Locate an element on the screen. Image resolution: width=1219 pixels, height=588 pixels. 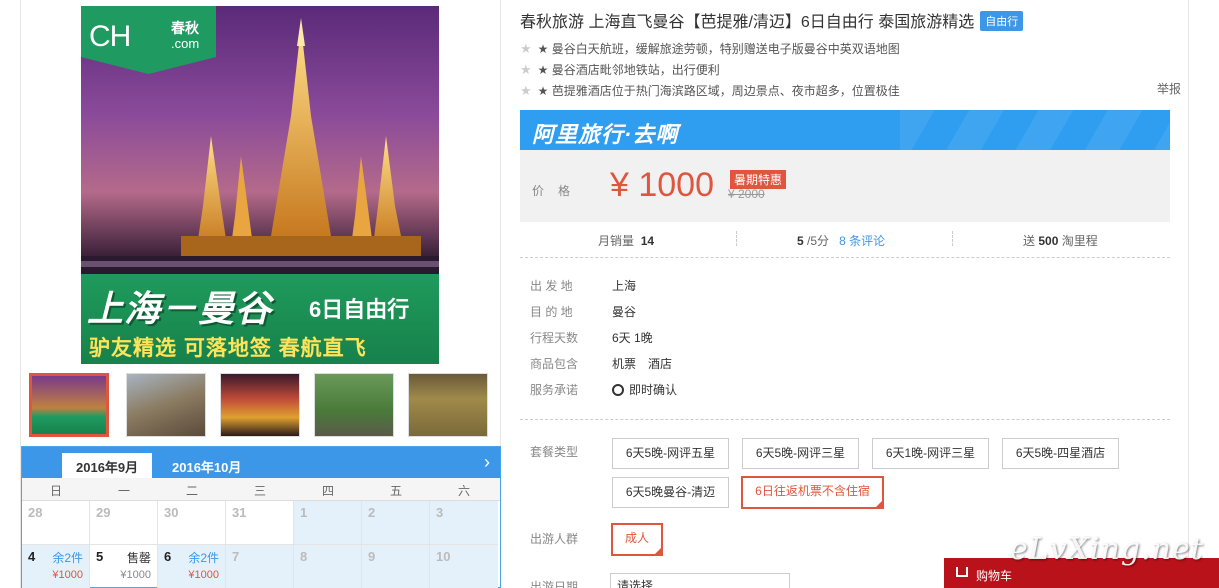
calendar-day: 9 is located at coordinates (396, 566).